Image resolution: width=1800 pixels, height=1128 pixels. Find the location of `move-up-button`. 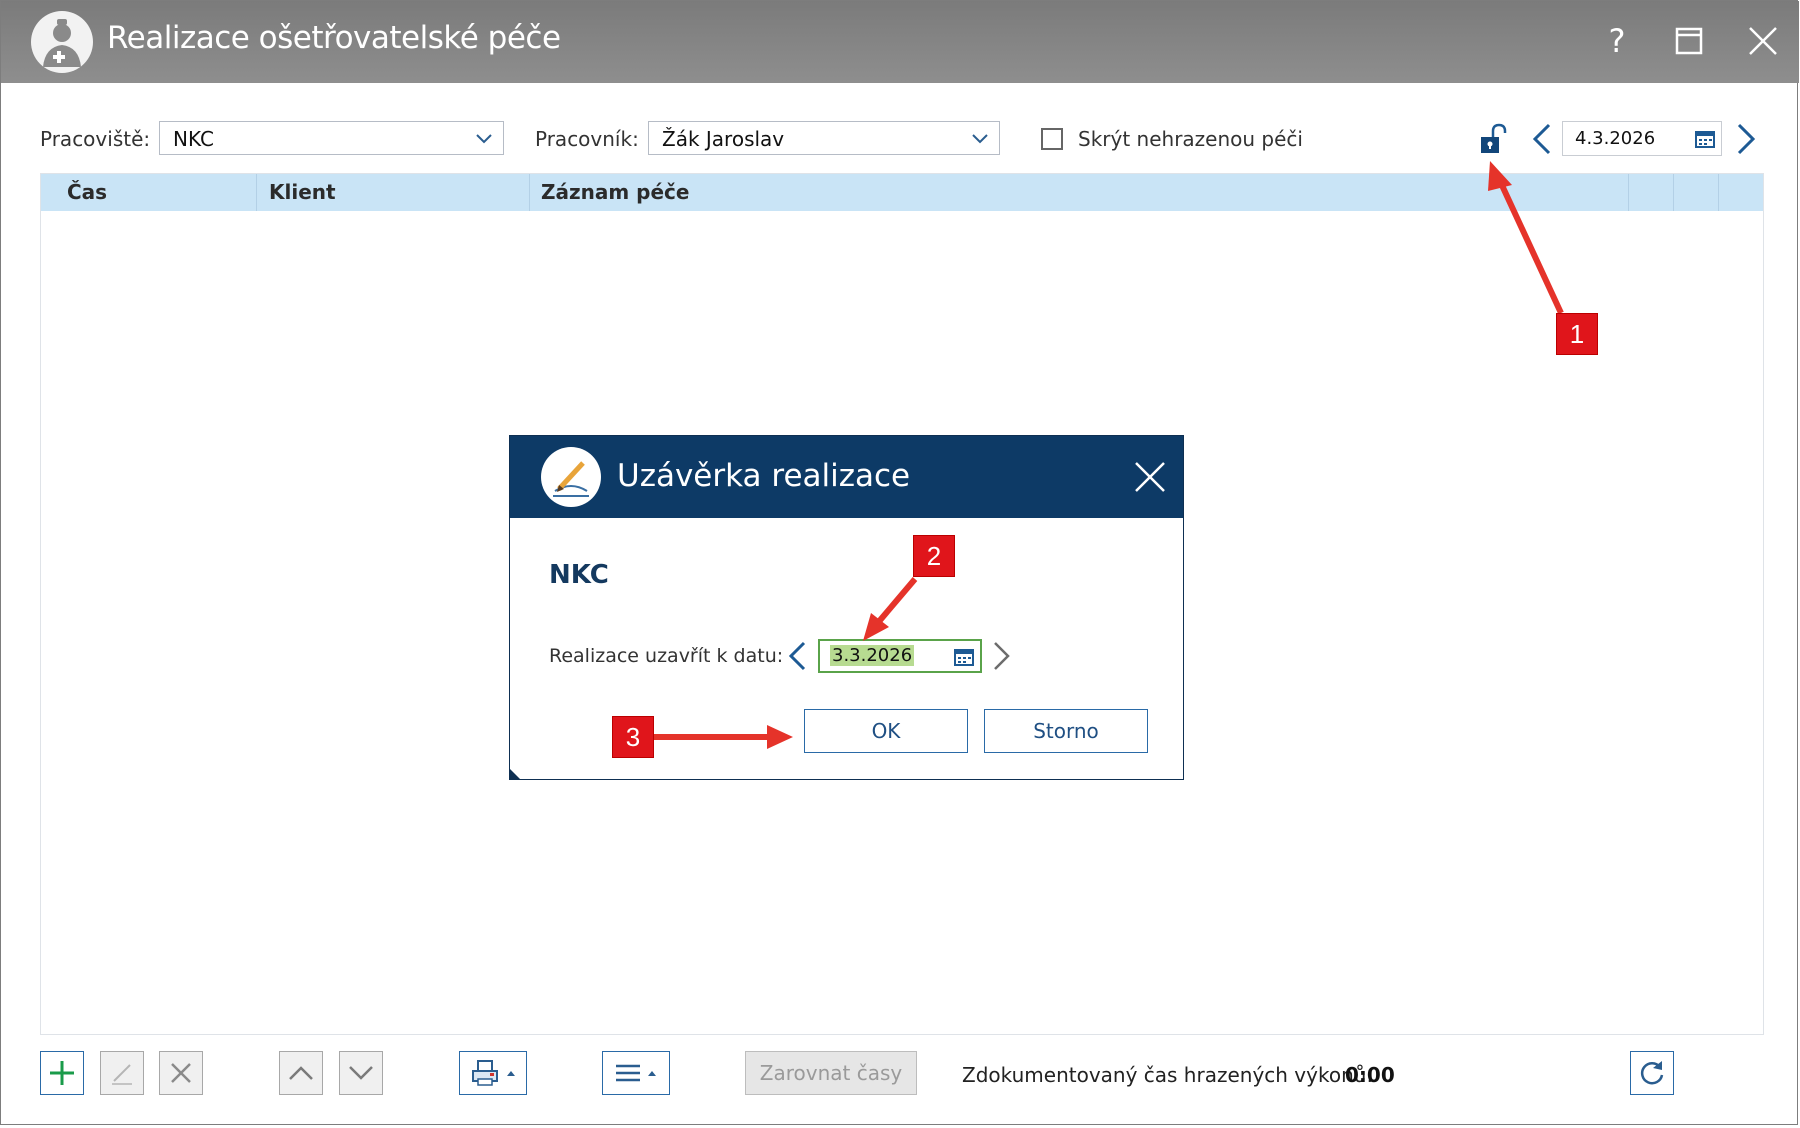

move-up-button is located at coordinates (301, 1073).